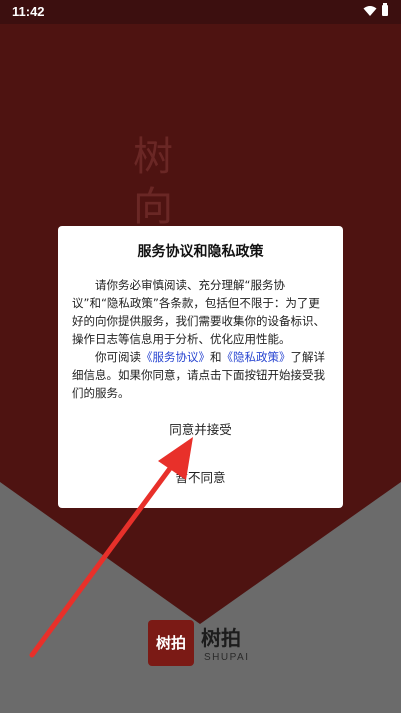 This screenshot has height=713, width=401. I want to click on paragraph2-prefix: 你可阅读, so click(118, 357).